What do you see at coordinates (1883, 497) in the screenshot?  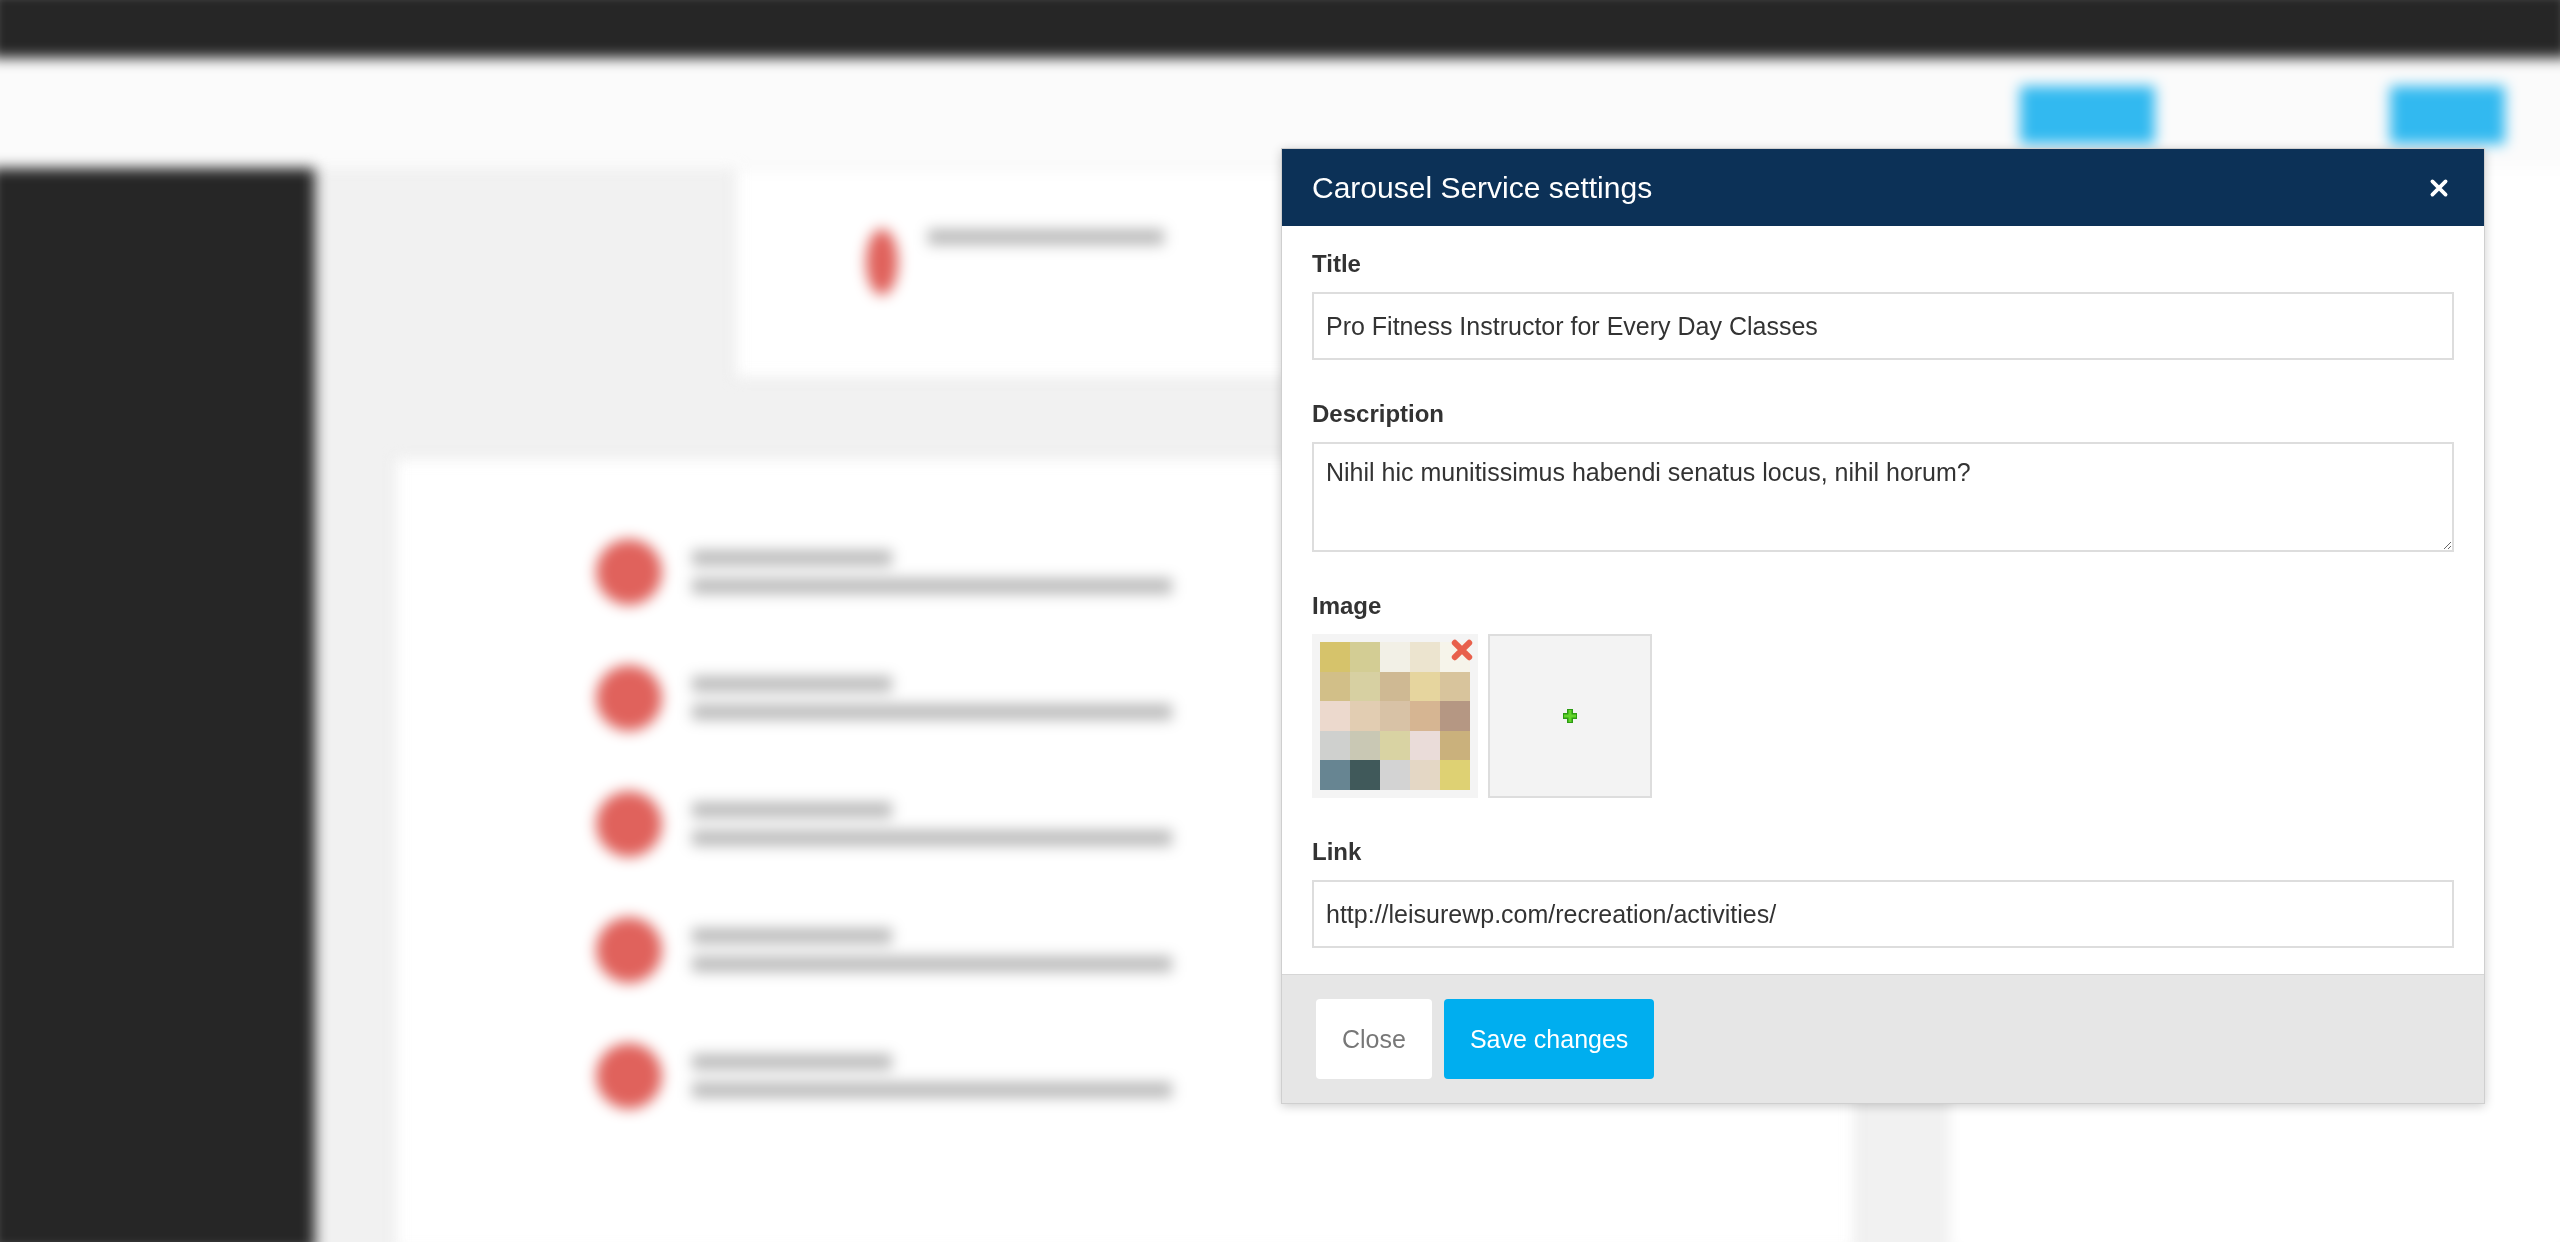 I see `textarea-field: Nihil hic munitissimus habendi senatus locus, nihil horum?` at bounding box center [1883, 497].